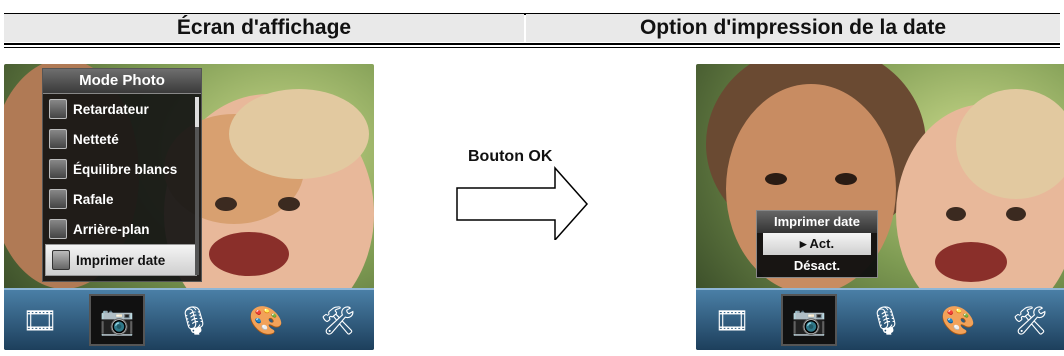  I want to click on menu-item-label: Imprimer date, so click(121, 260).